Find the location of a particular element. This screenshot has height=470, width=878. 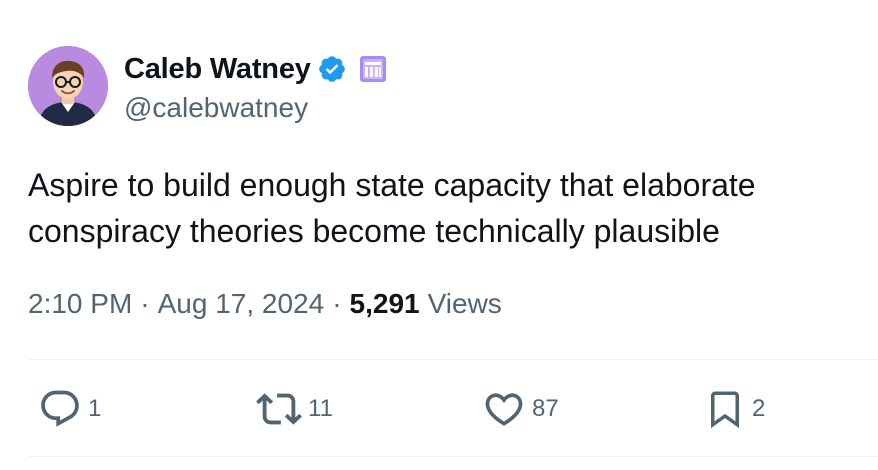

repost-button: 11 is located at coordinates (294, 409).